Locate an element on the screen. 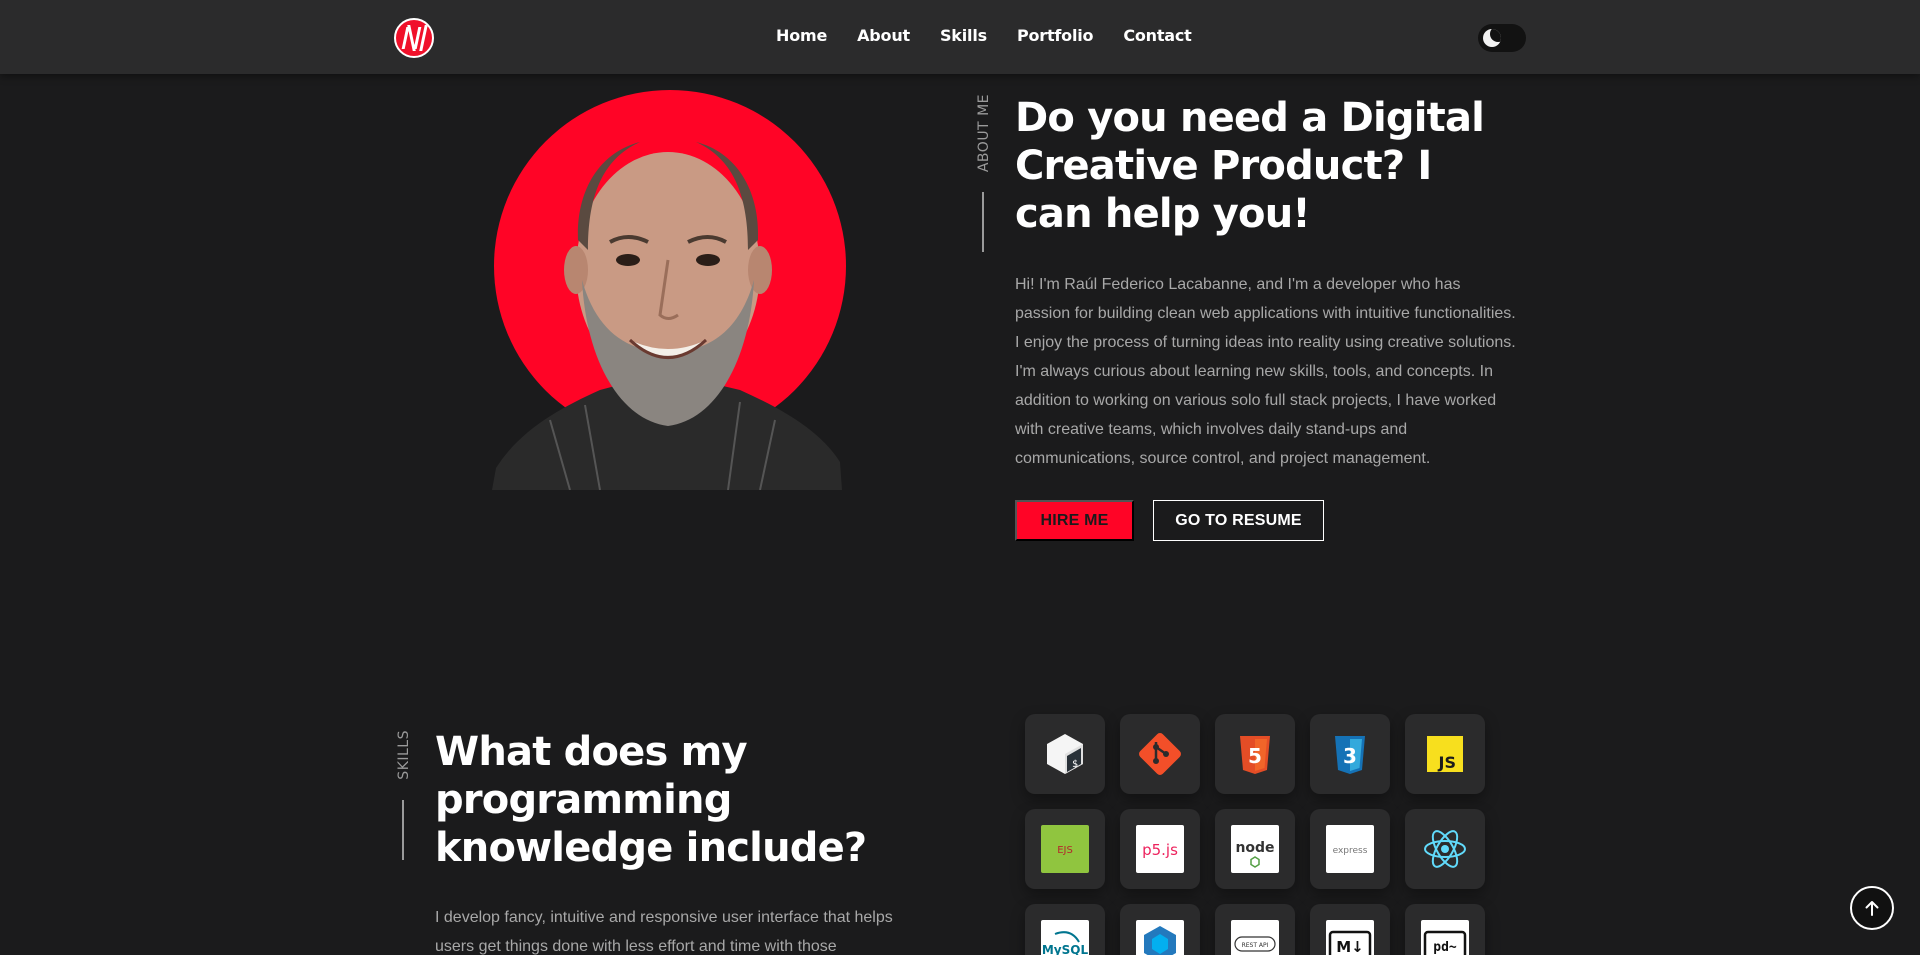 This screenshot has width=1920, height=955. markdown-icon-label: M↓ is located at coordinates (1350, 946).